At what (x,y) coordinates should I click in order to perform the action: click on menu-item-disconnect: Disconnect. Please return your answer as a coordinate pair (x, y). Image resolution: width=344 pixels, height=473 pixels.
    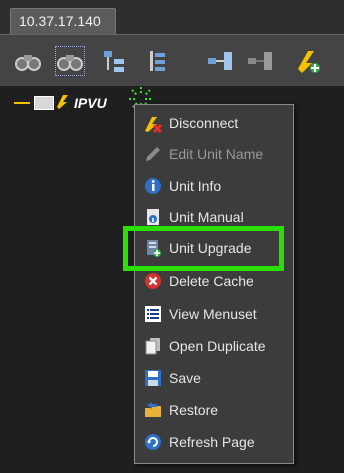
    Looking at the image, I should click on (214, 123).